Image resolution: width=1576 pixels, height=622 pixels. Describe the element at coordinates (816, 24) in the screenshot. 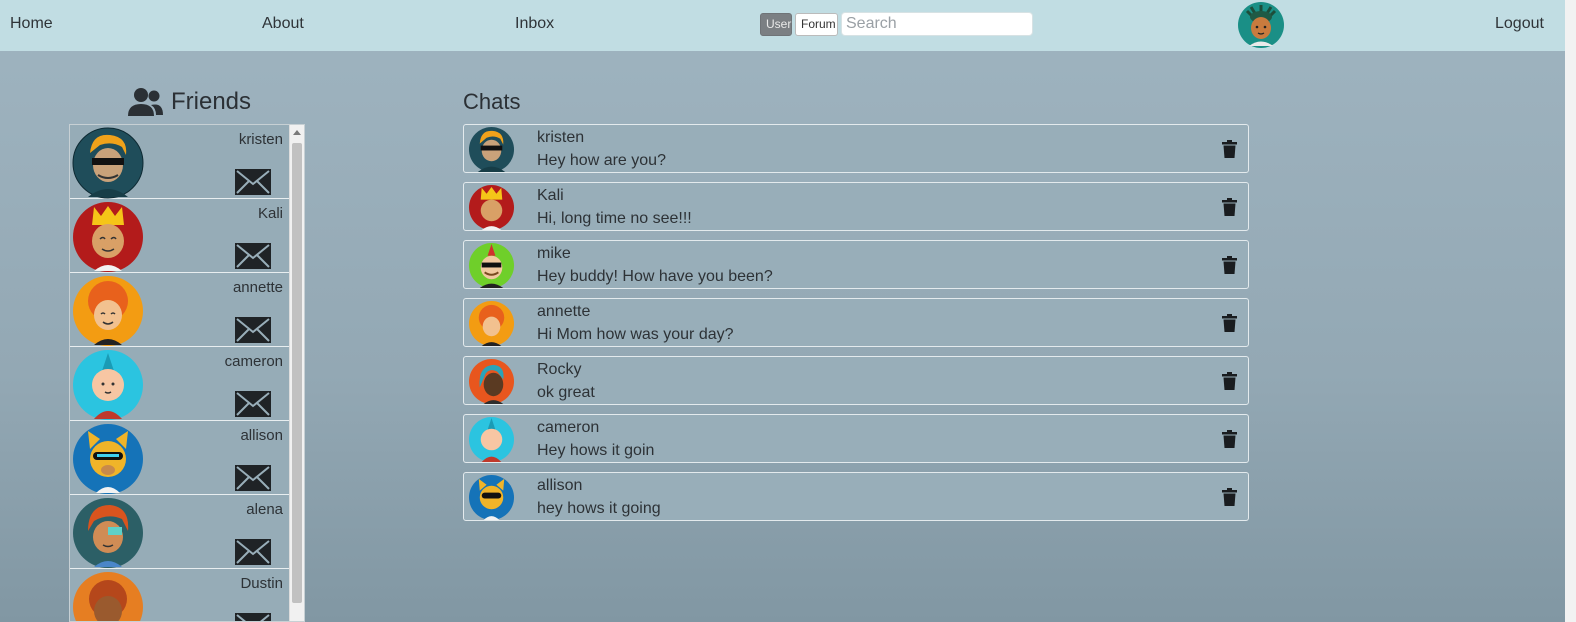

I see `search-mode-forum-button: Forum` at that location.